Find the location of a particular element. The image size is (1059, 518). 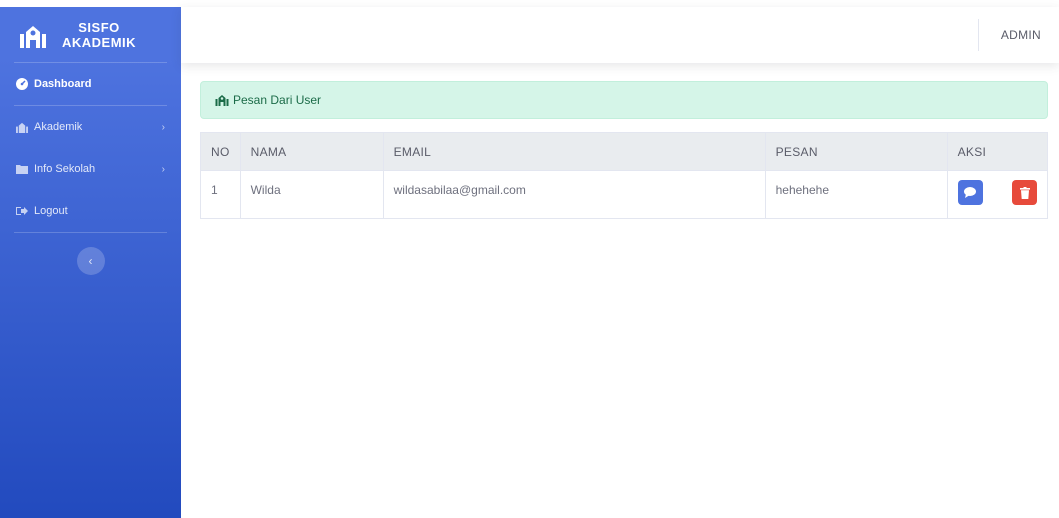

brand-title: SISFO AKADEMIK is located at coordinates (99, 35).